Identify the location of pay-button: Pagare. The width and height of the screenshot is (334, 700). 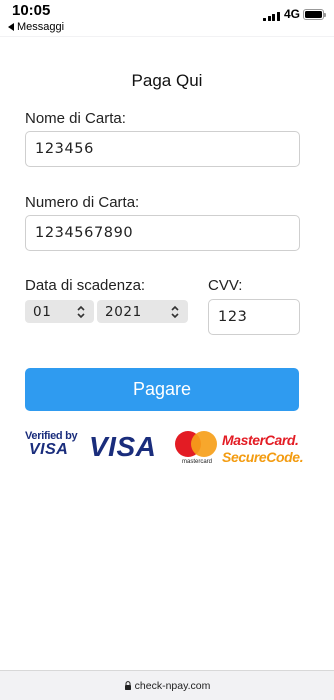
(162, 389).